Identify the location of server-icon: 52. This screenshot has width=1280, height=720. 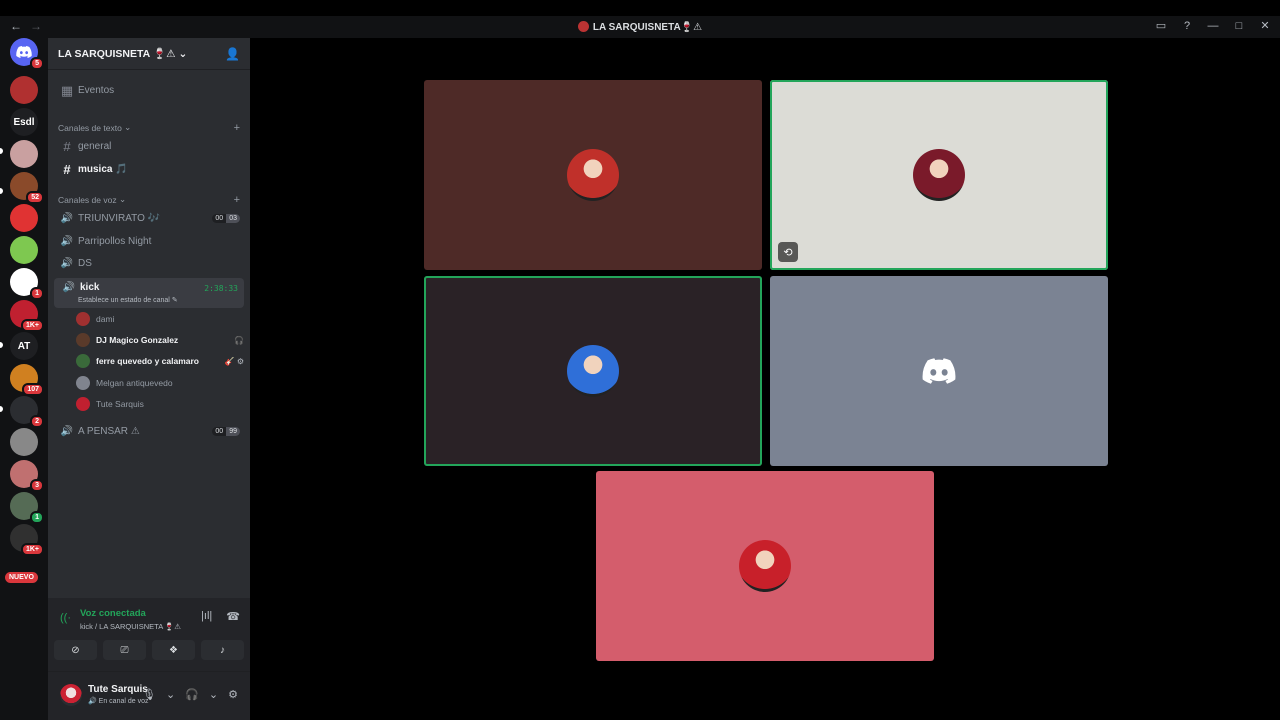
(27, 188).